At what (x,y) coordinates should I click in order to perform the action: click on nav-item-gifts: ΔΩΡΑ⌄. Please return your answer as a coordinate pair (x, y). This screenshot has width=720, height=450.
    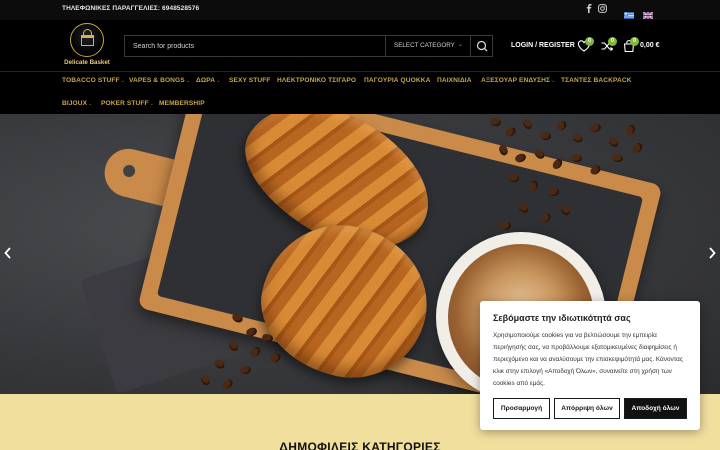
    Looking at the image, I should click on (208, 80).